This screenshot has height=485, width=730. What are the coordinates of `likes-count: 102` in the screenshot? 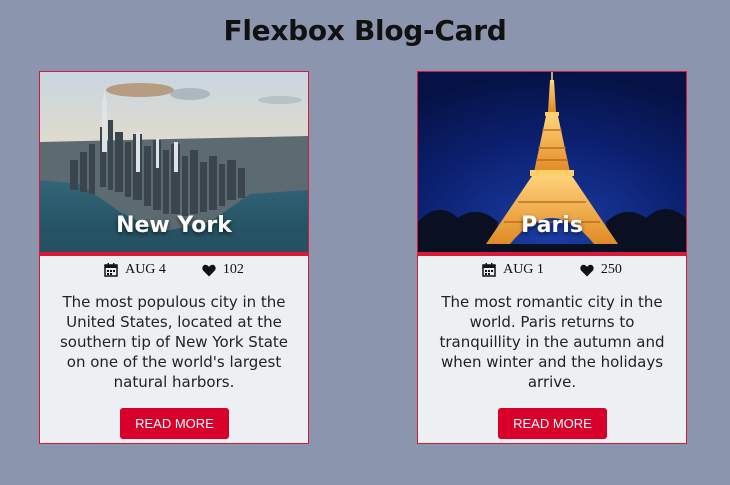 It's located at (233, 269).